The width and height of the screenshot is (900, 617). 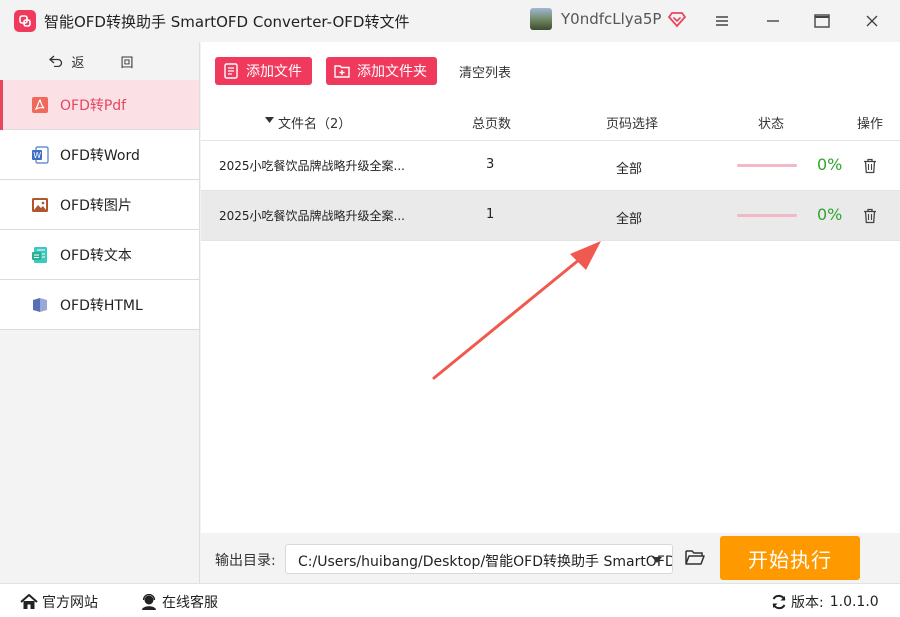 What do you see at coordinates (485, 71) in the screenshot?
I see `clear-list-button: 清空列表` at bounding box center [485, 71].